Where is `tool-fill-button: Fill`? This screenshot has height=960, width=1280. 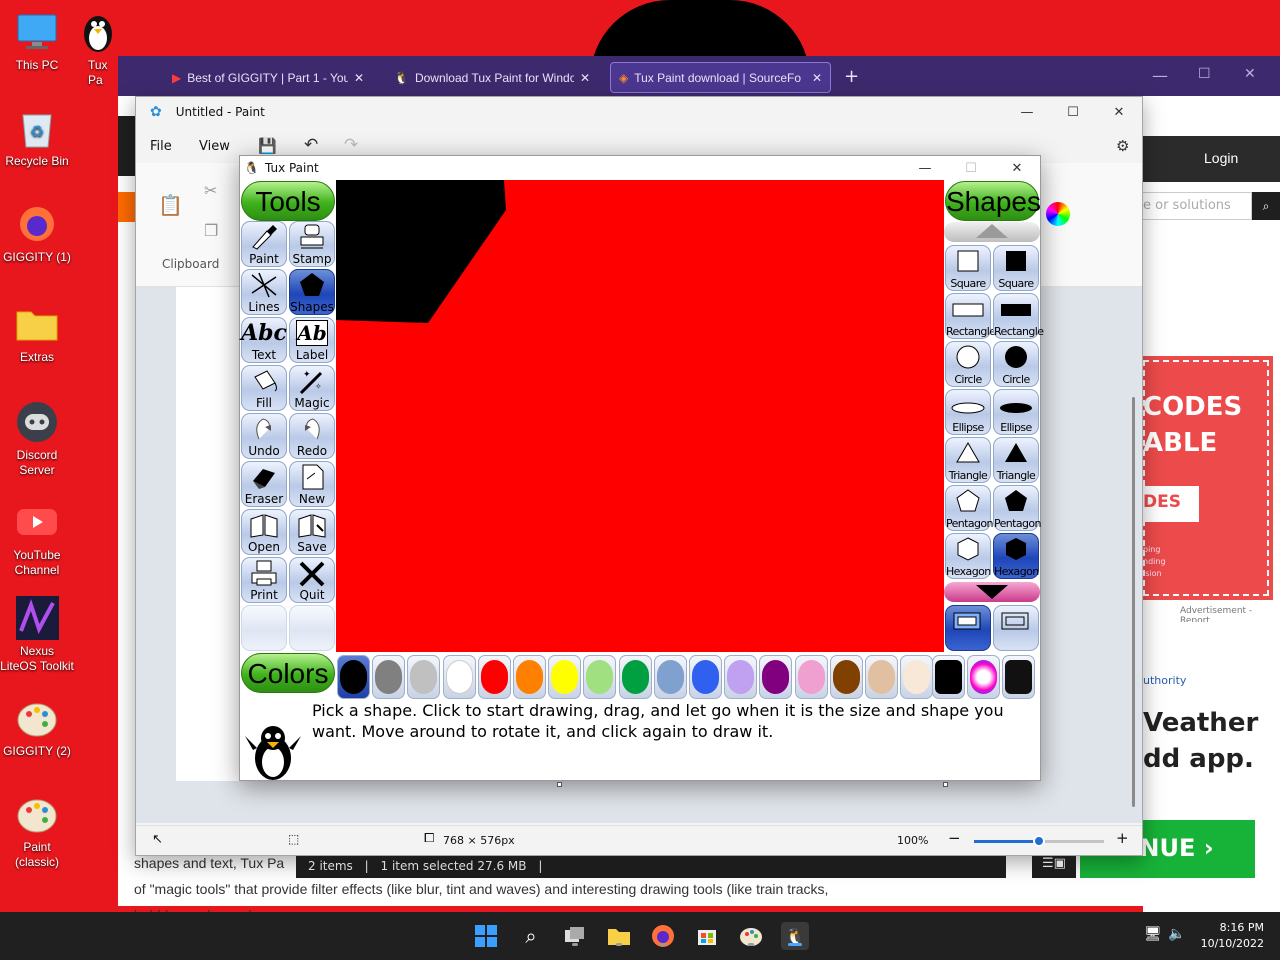
tool-fill-button: Fill is located at coordinates (264, 388).